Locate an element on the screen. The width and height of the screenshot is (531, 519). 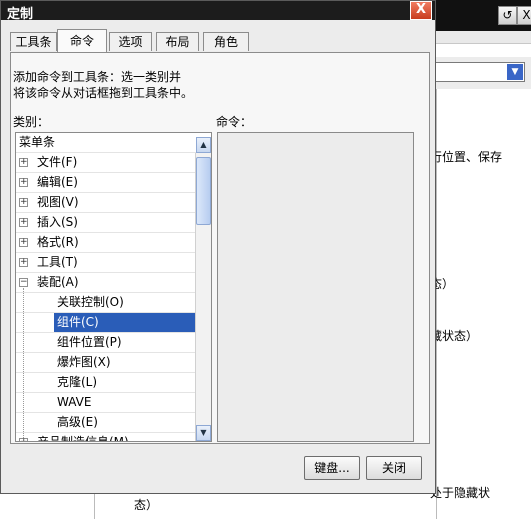
list-item: + 编辑(E) is located at coordinates (106, 183).